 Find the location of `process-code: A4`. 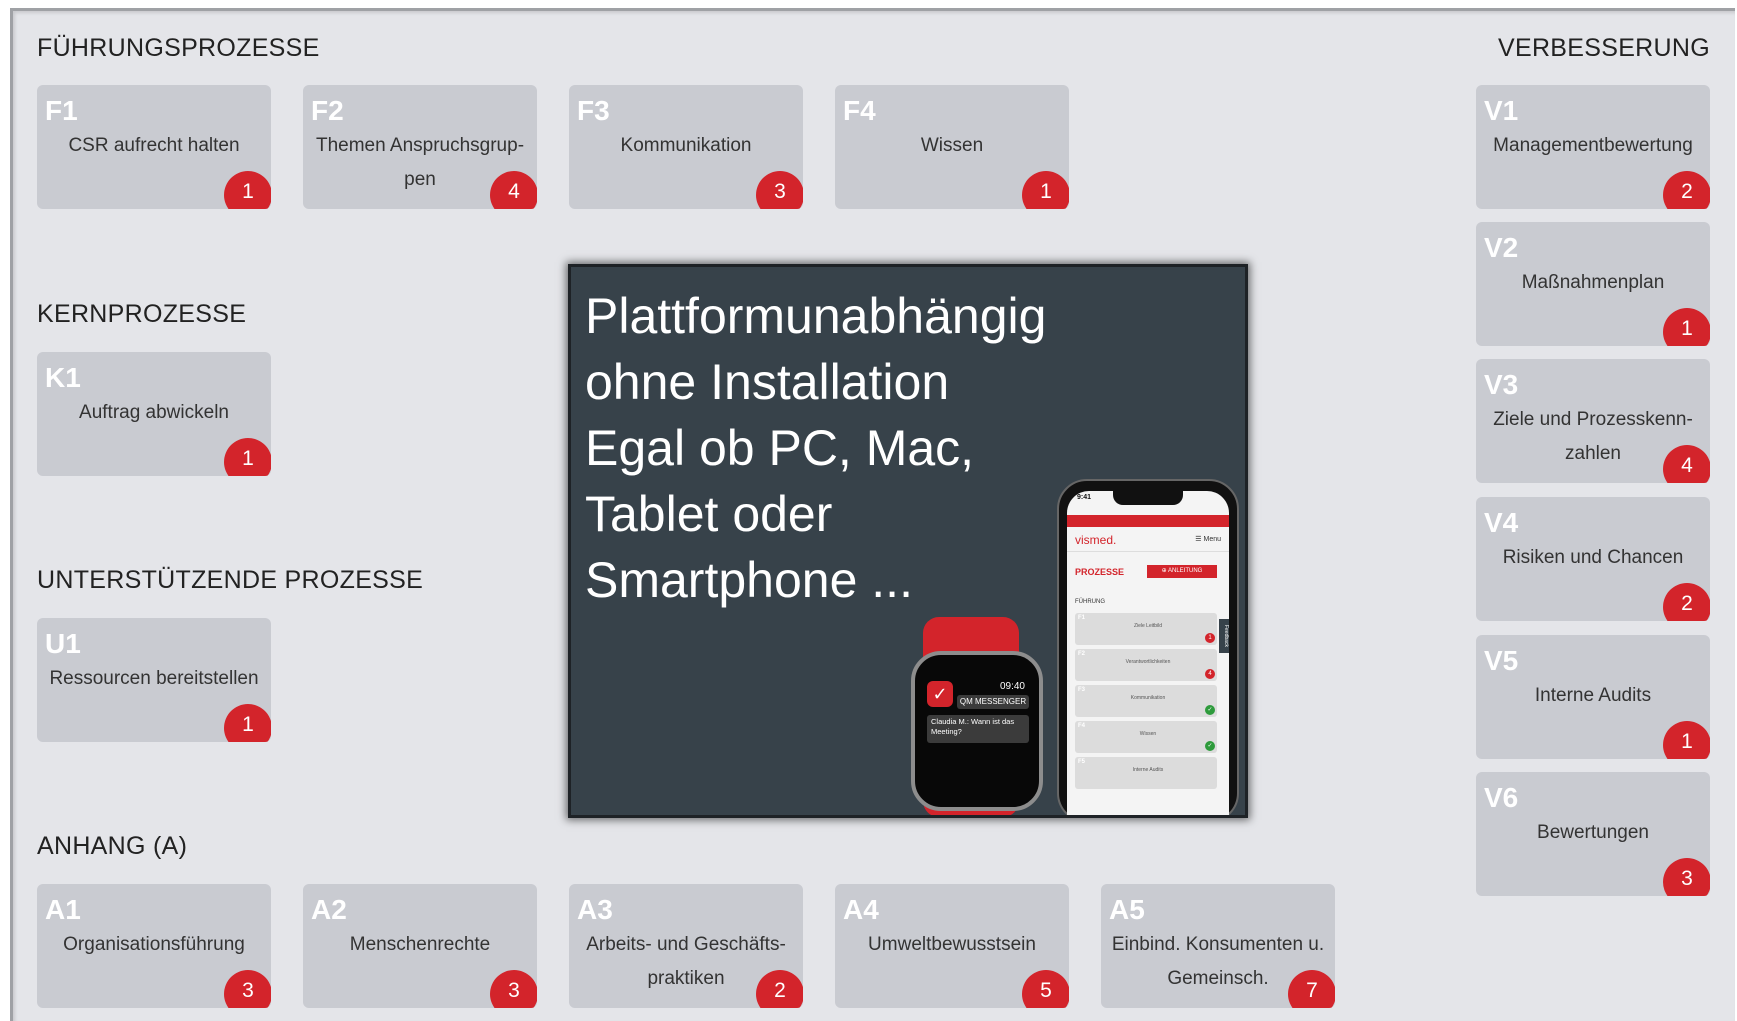

process-code: A4 is located at coordinates (861, 909).